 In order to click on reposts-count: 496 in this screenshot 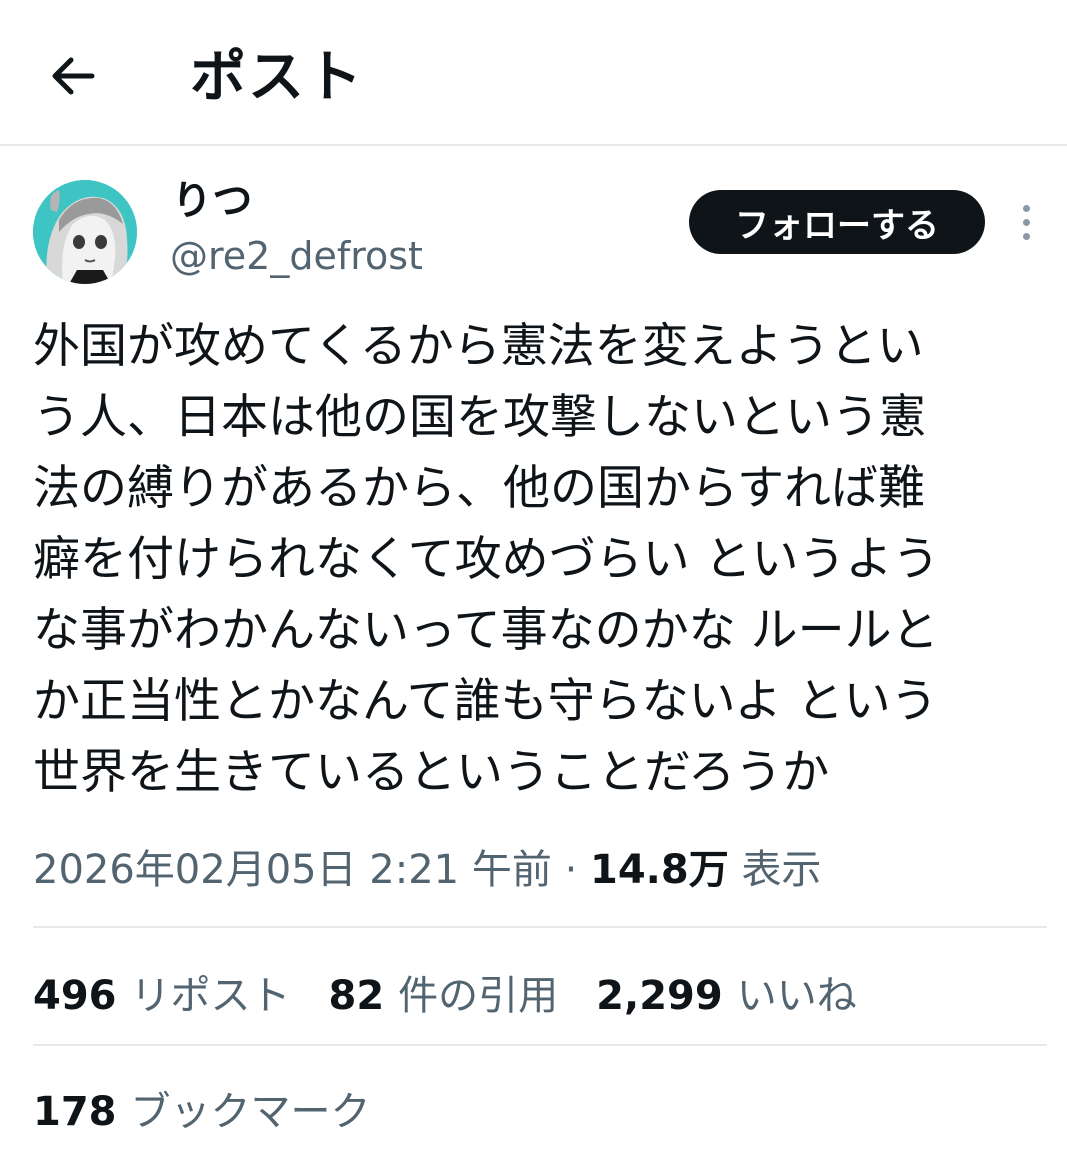, I will do `click(75, 996)`.